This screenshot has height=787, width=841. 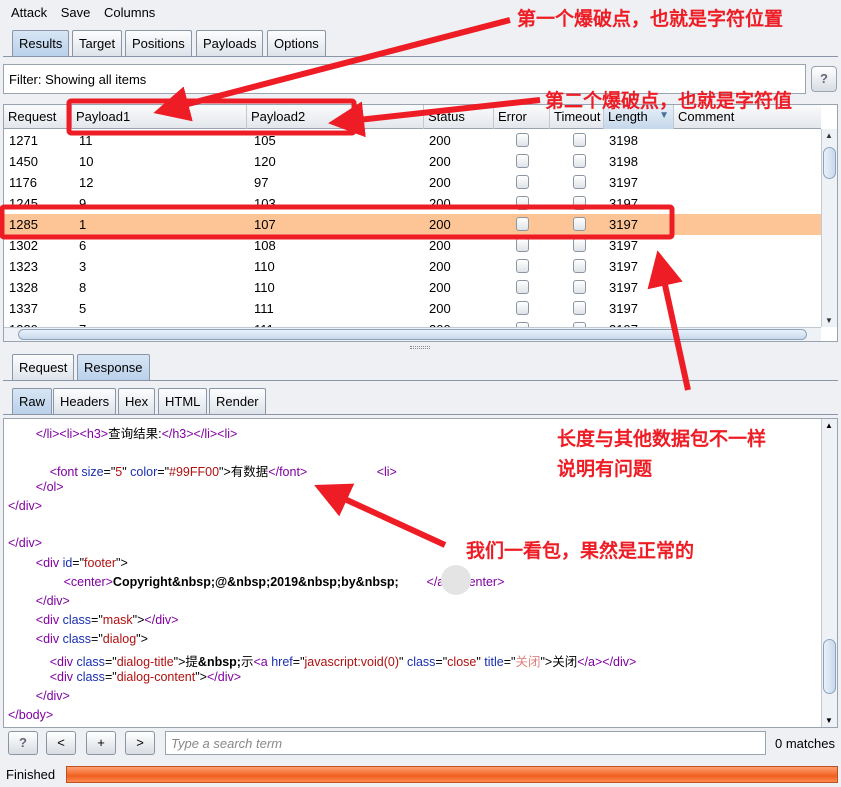 What do you see at coordinates (97, 43) in the screenshot?
I see `tab-target: Target` at bounding box center [97, 43].